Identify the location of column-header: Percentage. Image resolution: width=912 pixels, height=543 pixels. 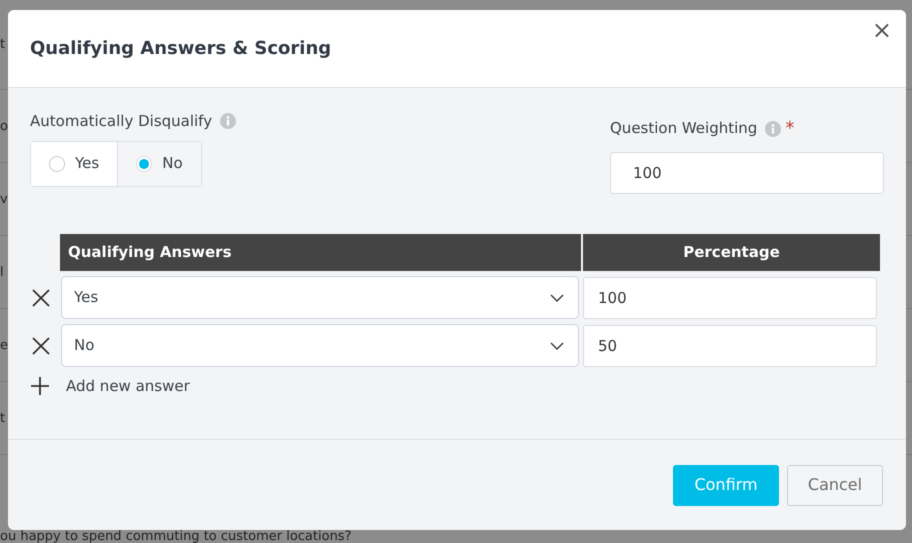
(731, 252).